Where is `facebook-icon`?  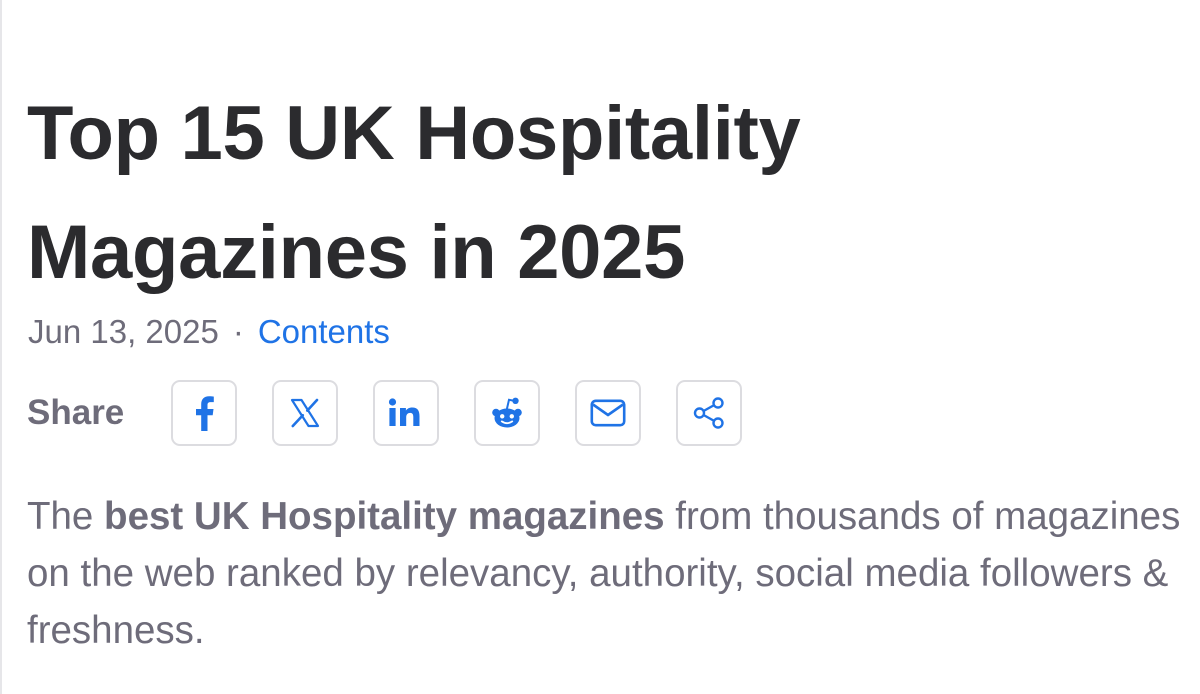 facebook-icon is located at coordinates (204, 413).